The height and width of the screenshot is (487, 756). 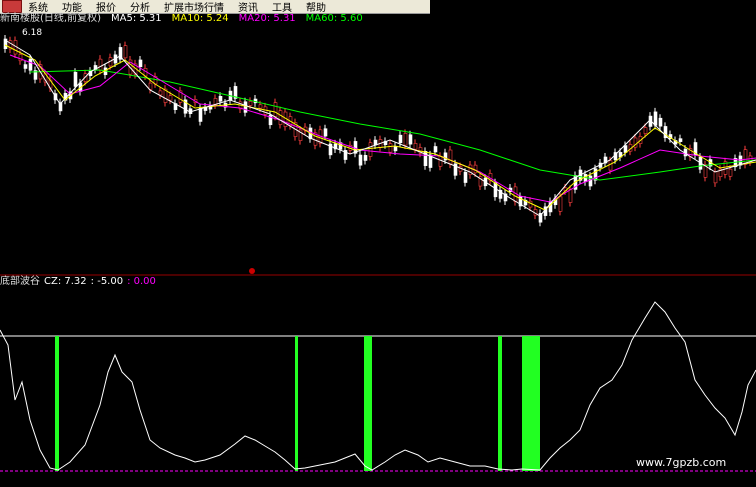 What do you see at coordinates (681, 462) in the screenshot?
I see `watermark: www.7gpzb.com` at bounding box center [681, 462].